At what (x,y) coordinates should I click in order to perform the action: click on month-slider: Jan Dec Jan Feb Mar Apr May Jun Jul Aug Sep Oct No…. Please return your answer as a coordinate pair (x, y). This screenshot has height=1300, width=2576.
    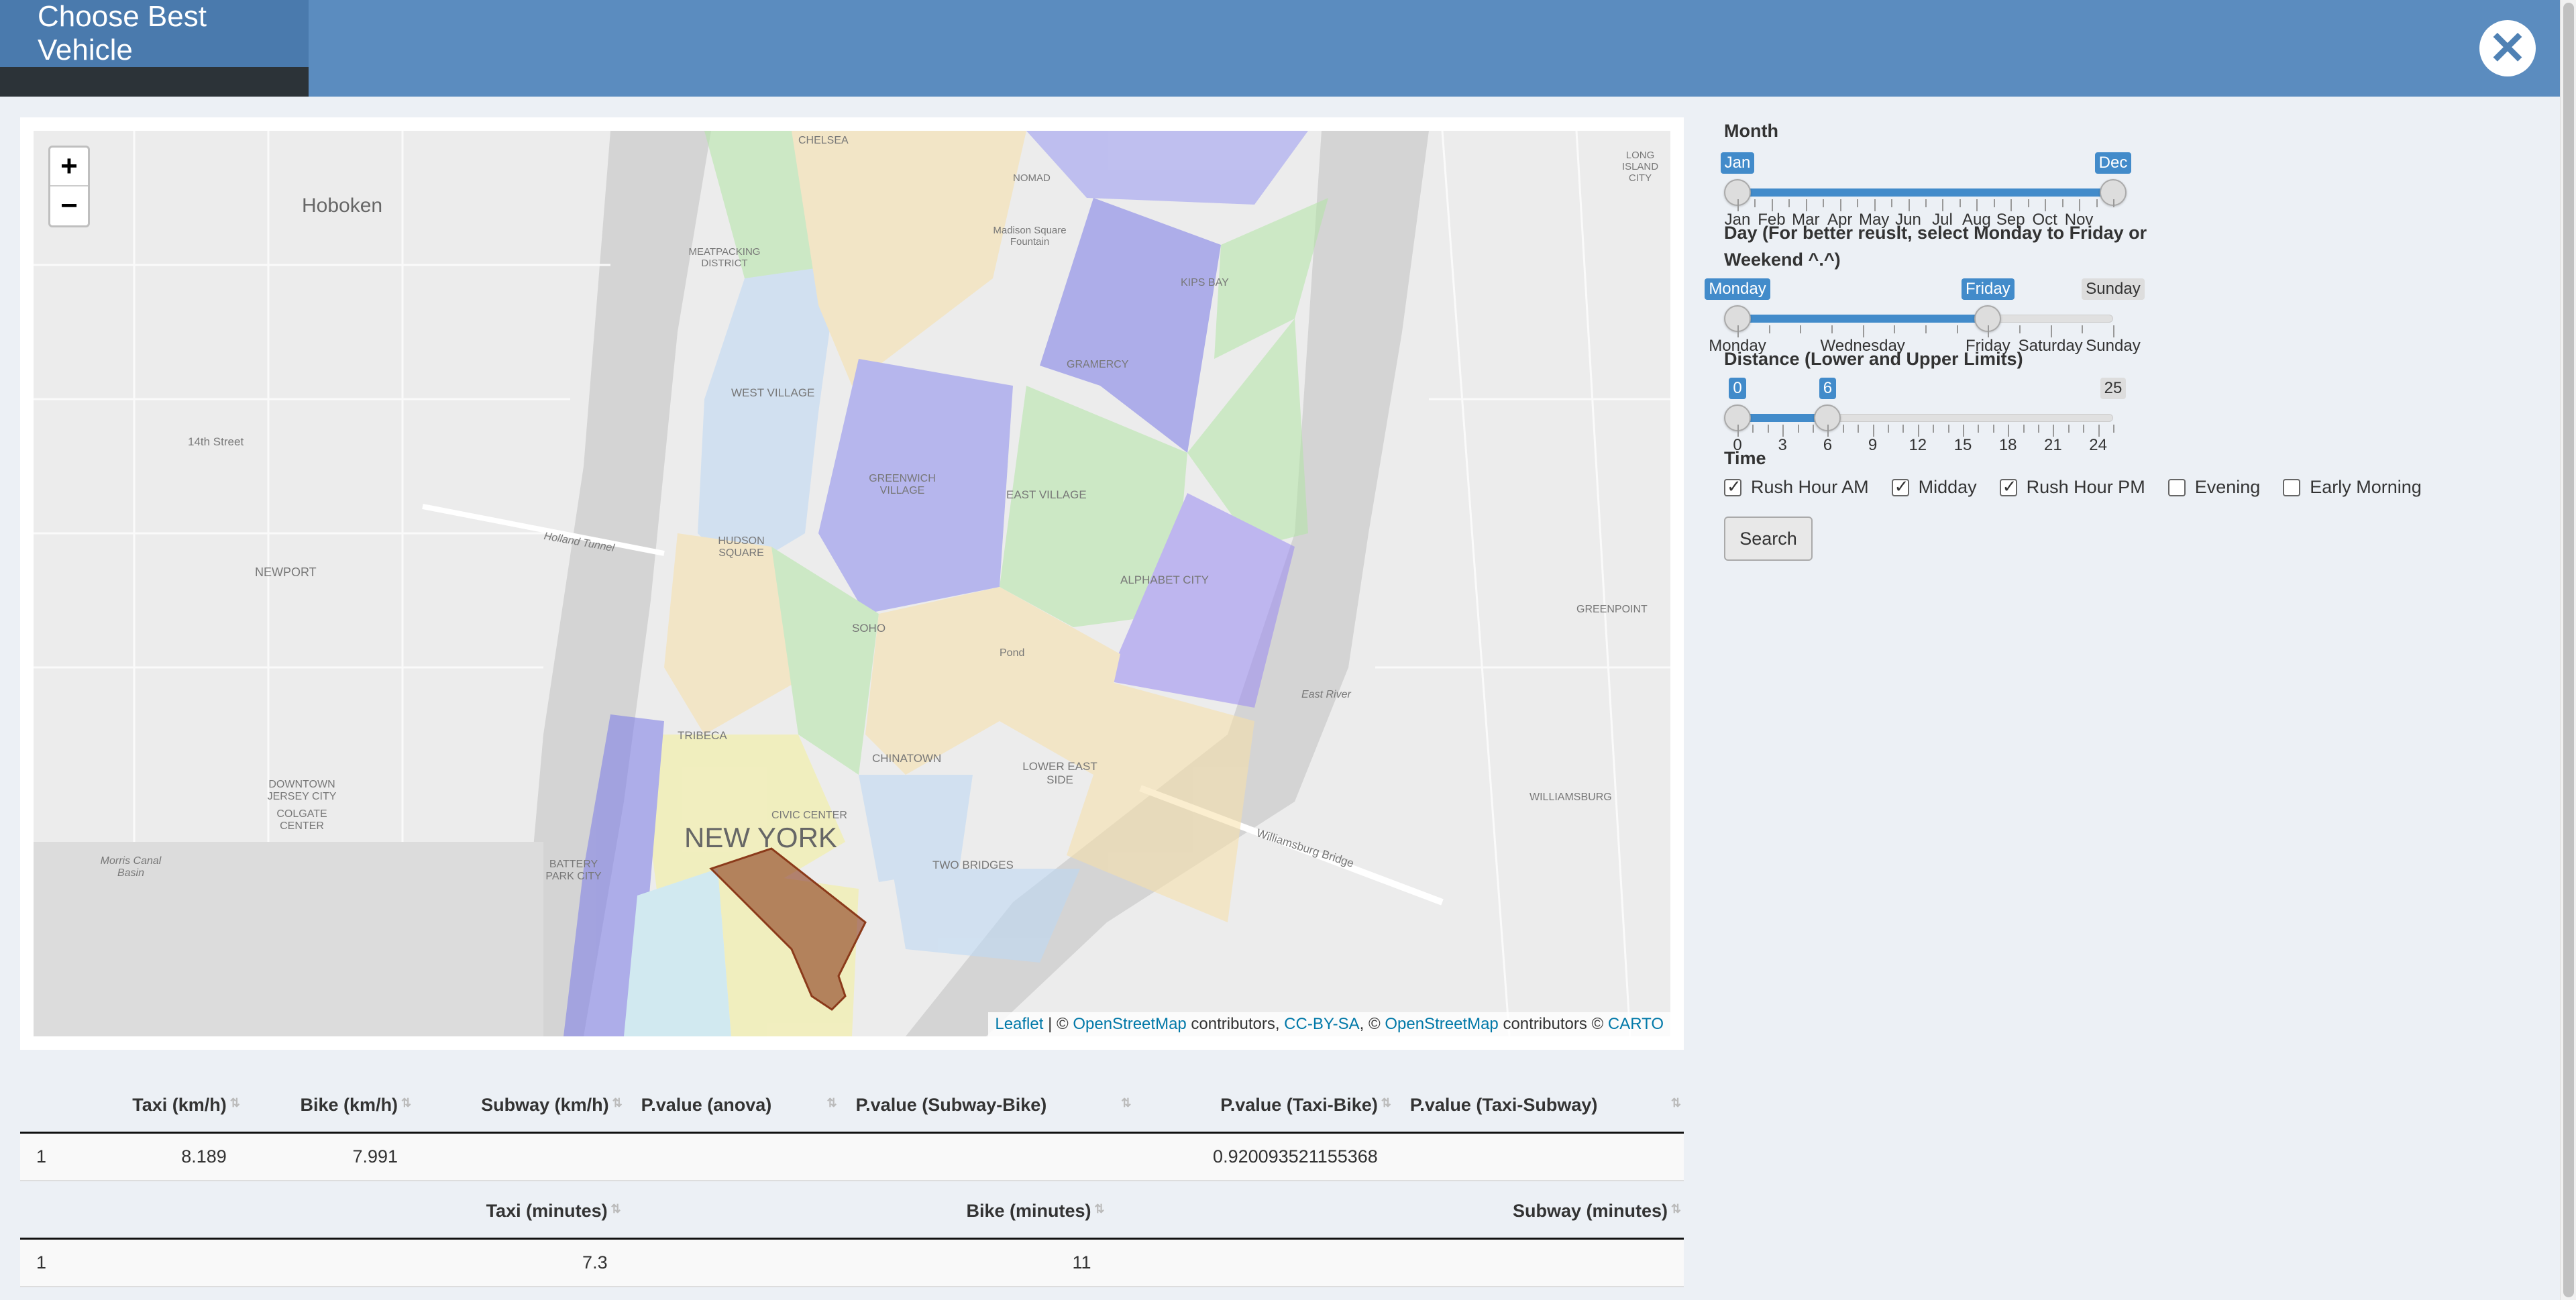
    Looking at the image, I should click on (1926, 175).